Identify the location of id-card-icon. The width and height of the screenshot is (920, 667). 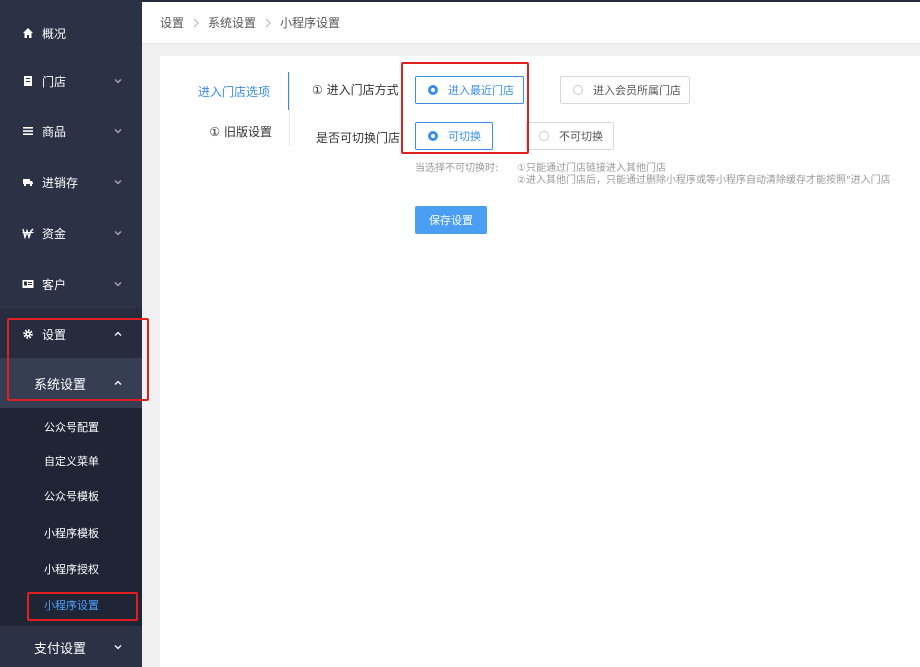
(28, 284).